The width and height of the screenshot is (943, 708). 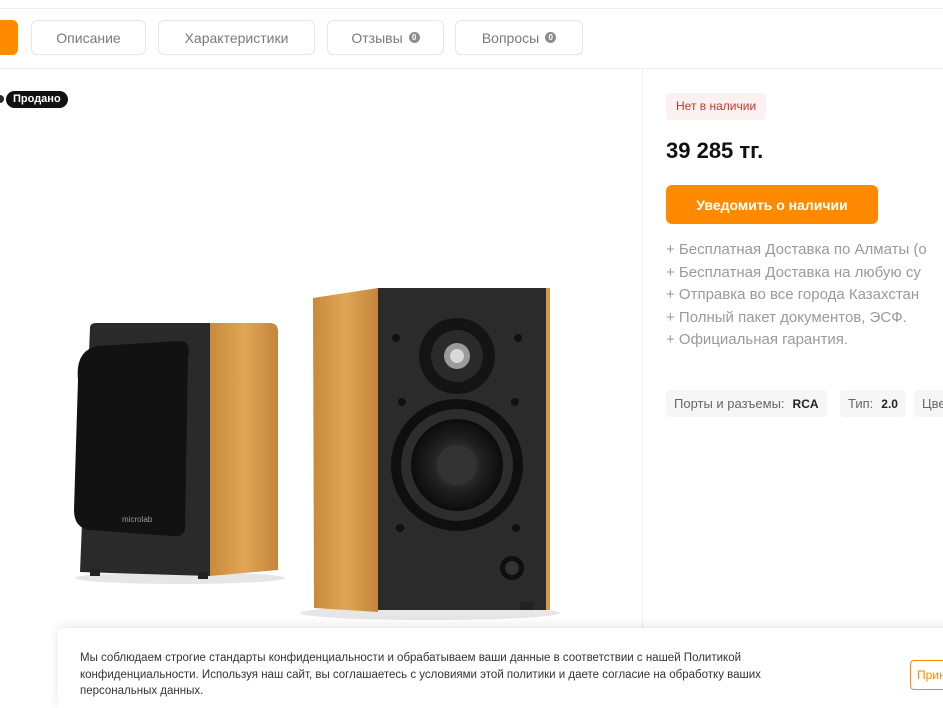 I want to click on tab-label: Характеристики, so click(x=236, y=37).